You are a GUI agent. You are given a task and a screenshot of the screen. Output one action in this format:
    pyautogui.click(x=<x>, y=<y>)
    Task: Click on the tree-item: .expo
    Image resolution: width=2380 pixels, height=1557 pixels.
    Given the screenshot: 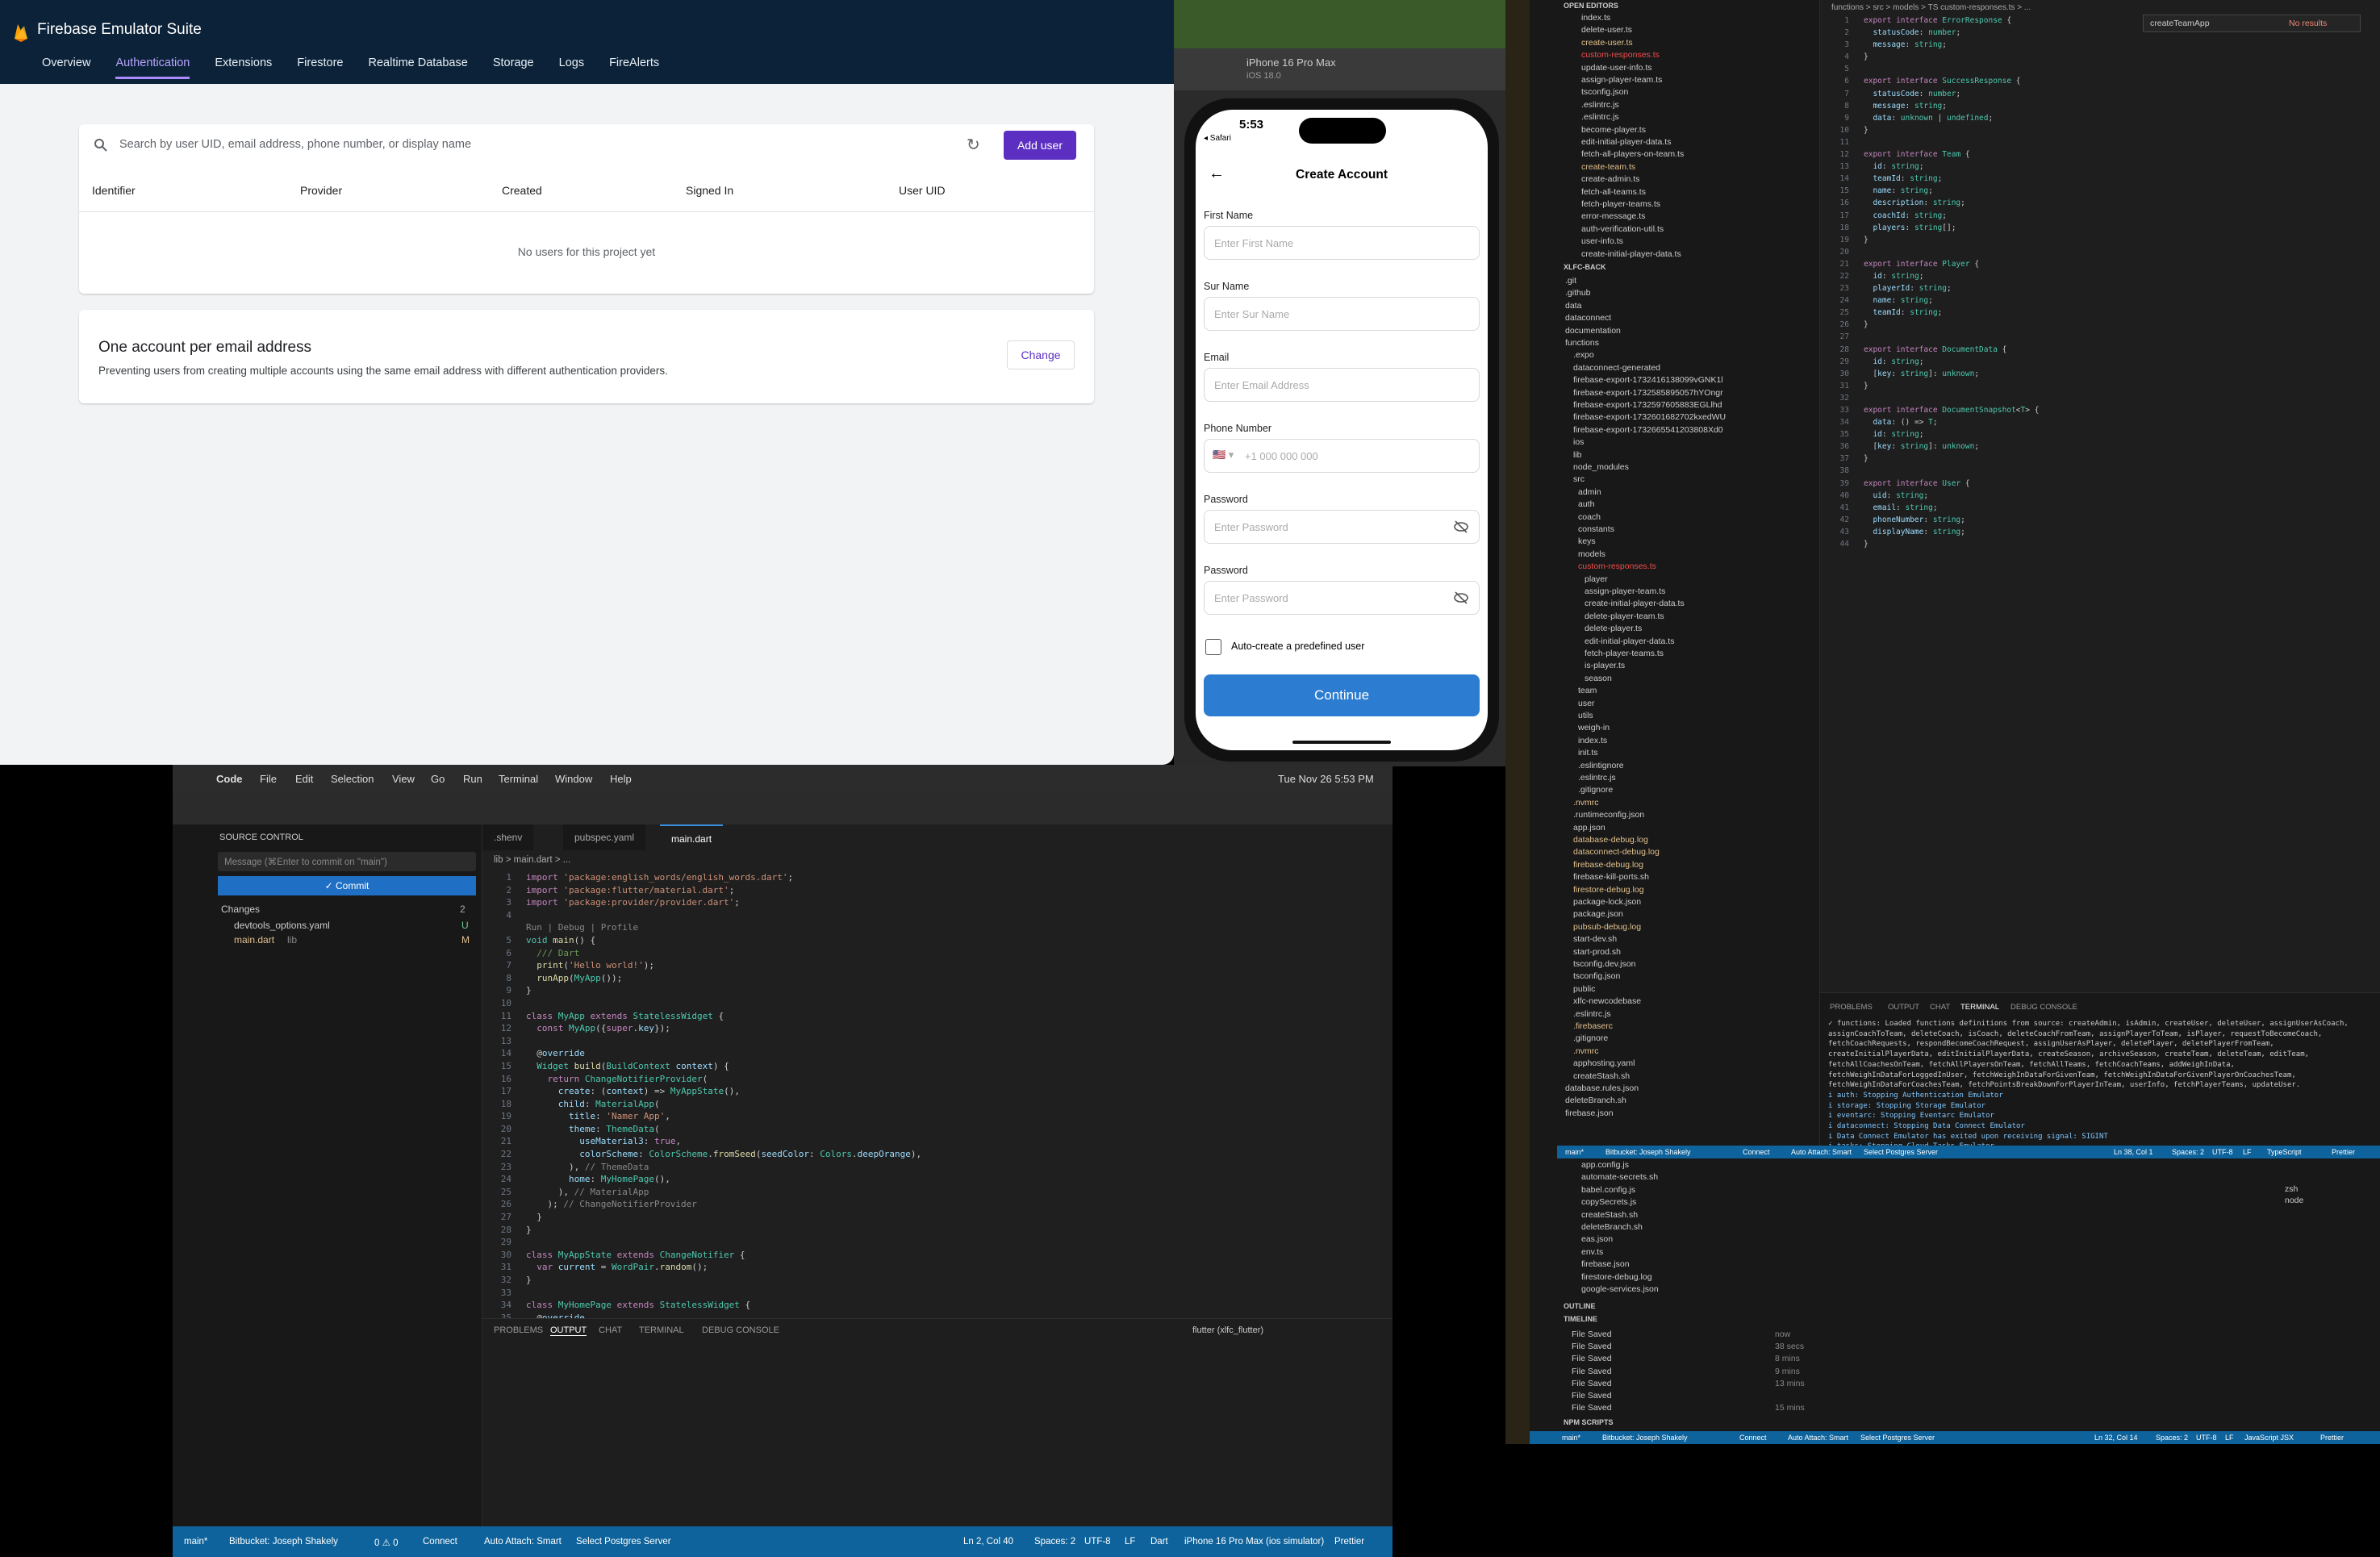 What is the action you would take?
    pyautogui.click(x=1583, y=355)
    